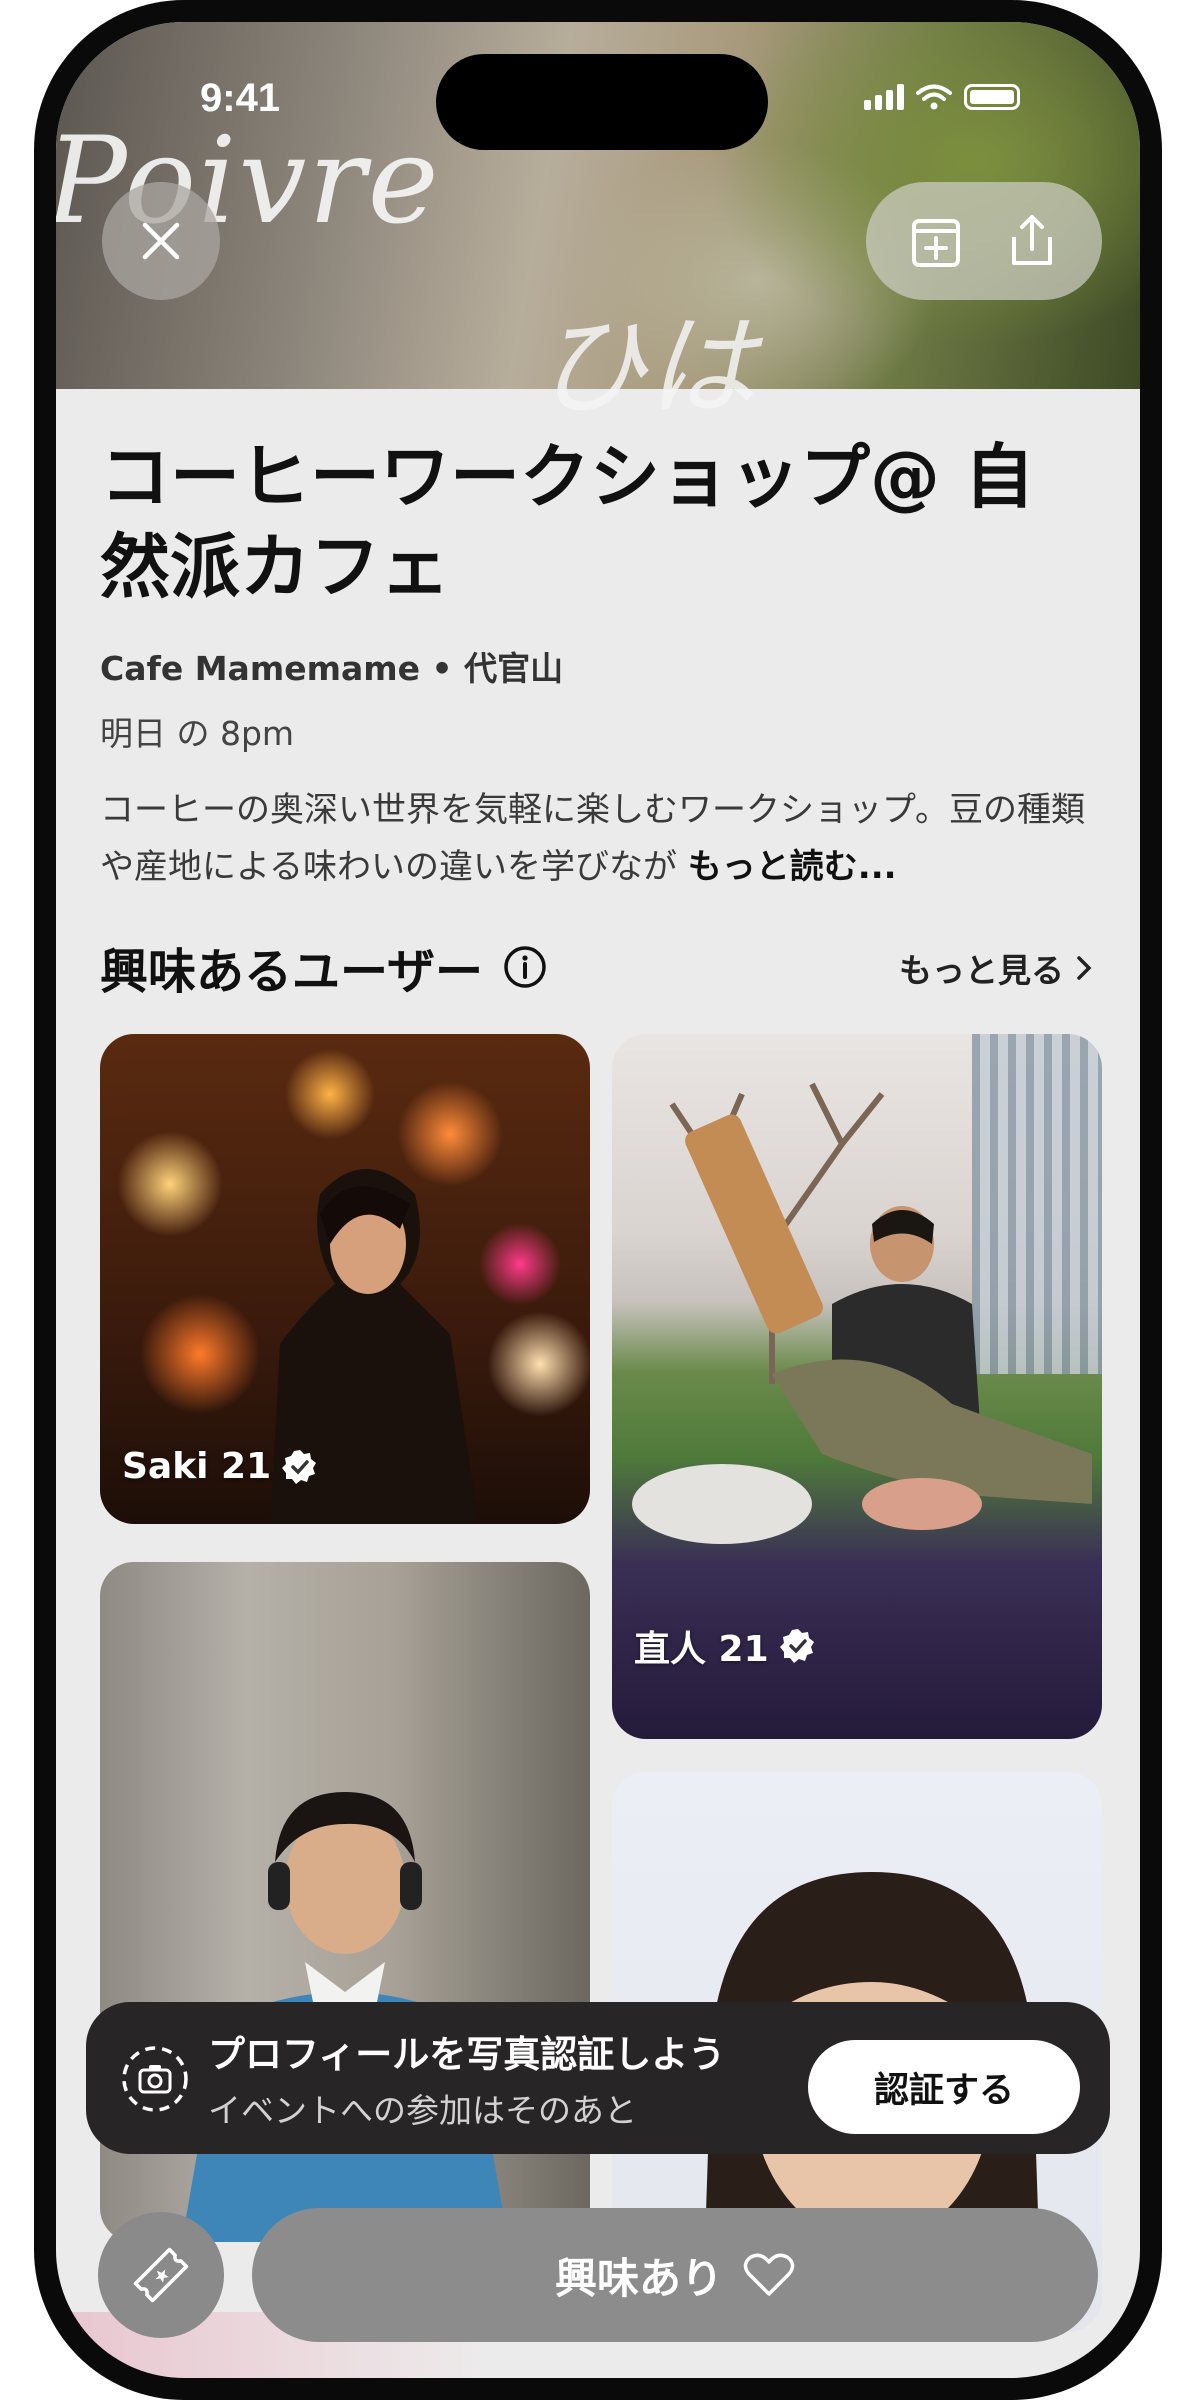  I want to click on ticket-icon, so click(161, 2275).